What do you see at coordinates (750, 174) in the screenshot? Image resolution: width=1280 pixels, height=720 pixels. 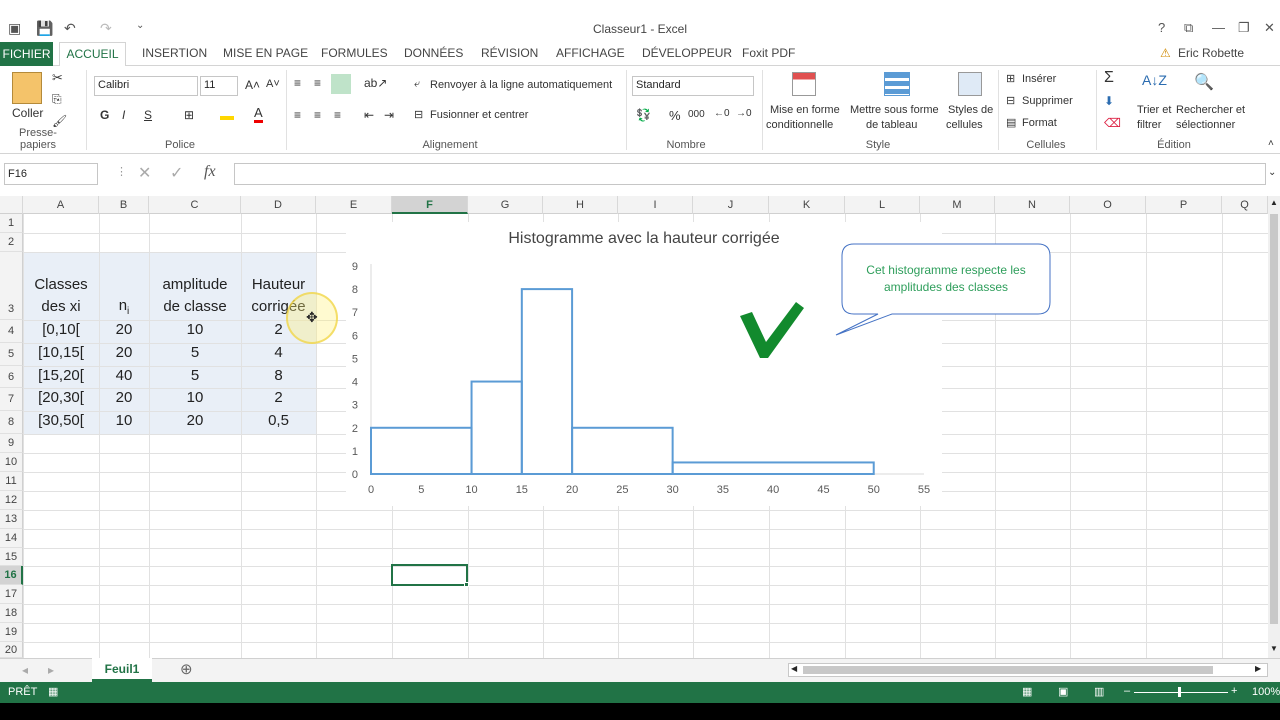 I see `formula-input` at bounding box center [750, 174].